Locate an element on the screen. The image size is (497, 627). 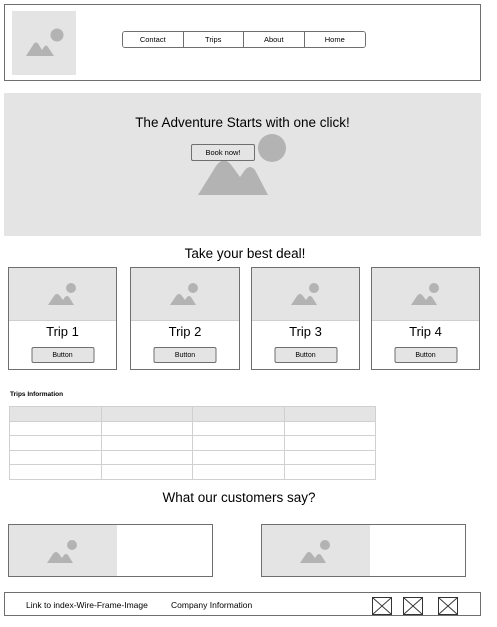
nav-contact: Contact is located at coordinates (153, 39).